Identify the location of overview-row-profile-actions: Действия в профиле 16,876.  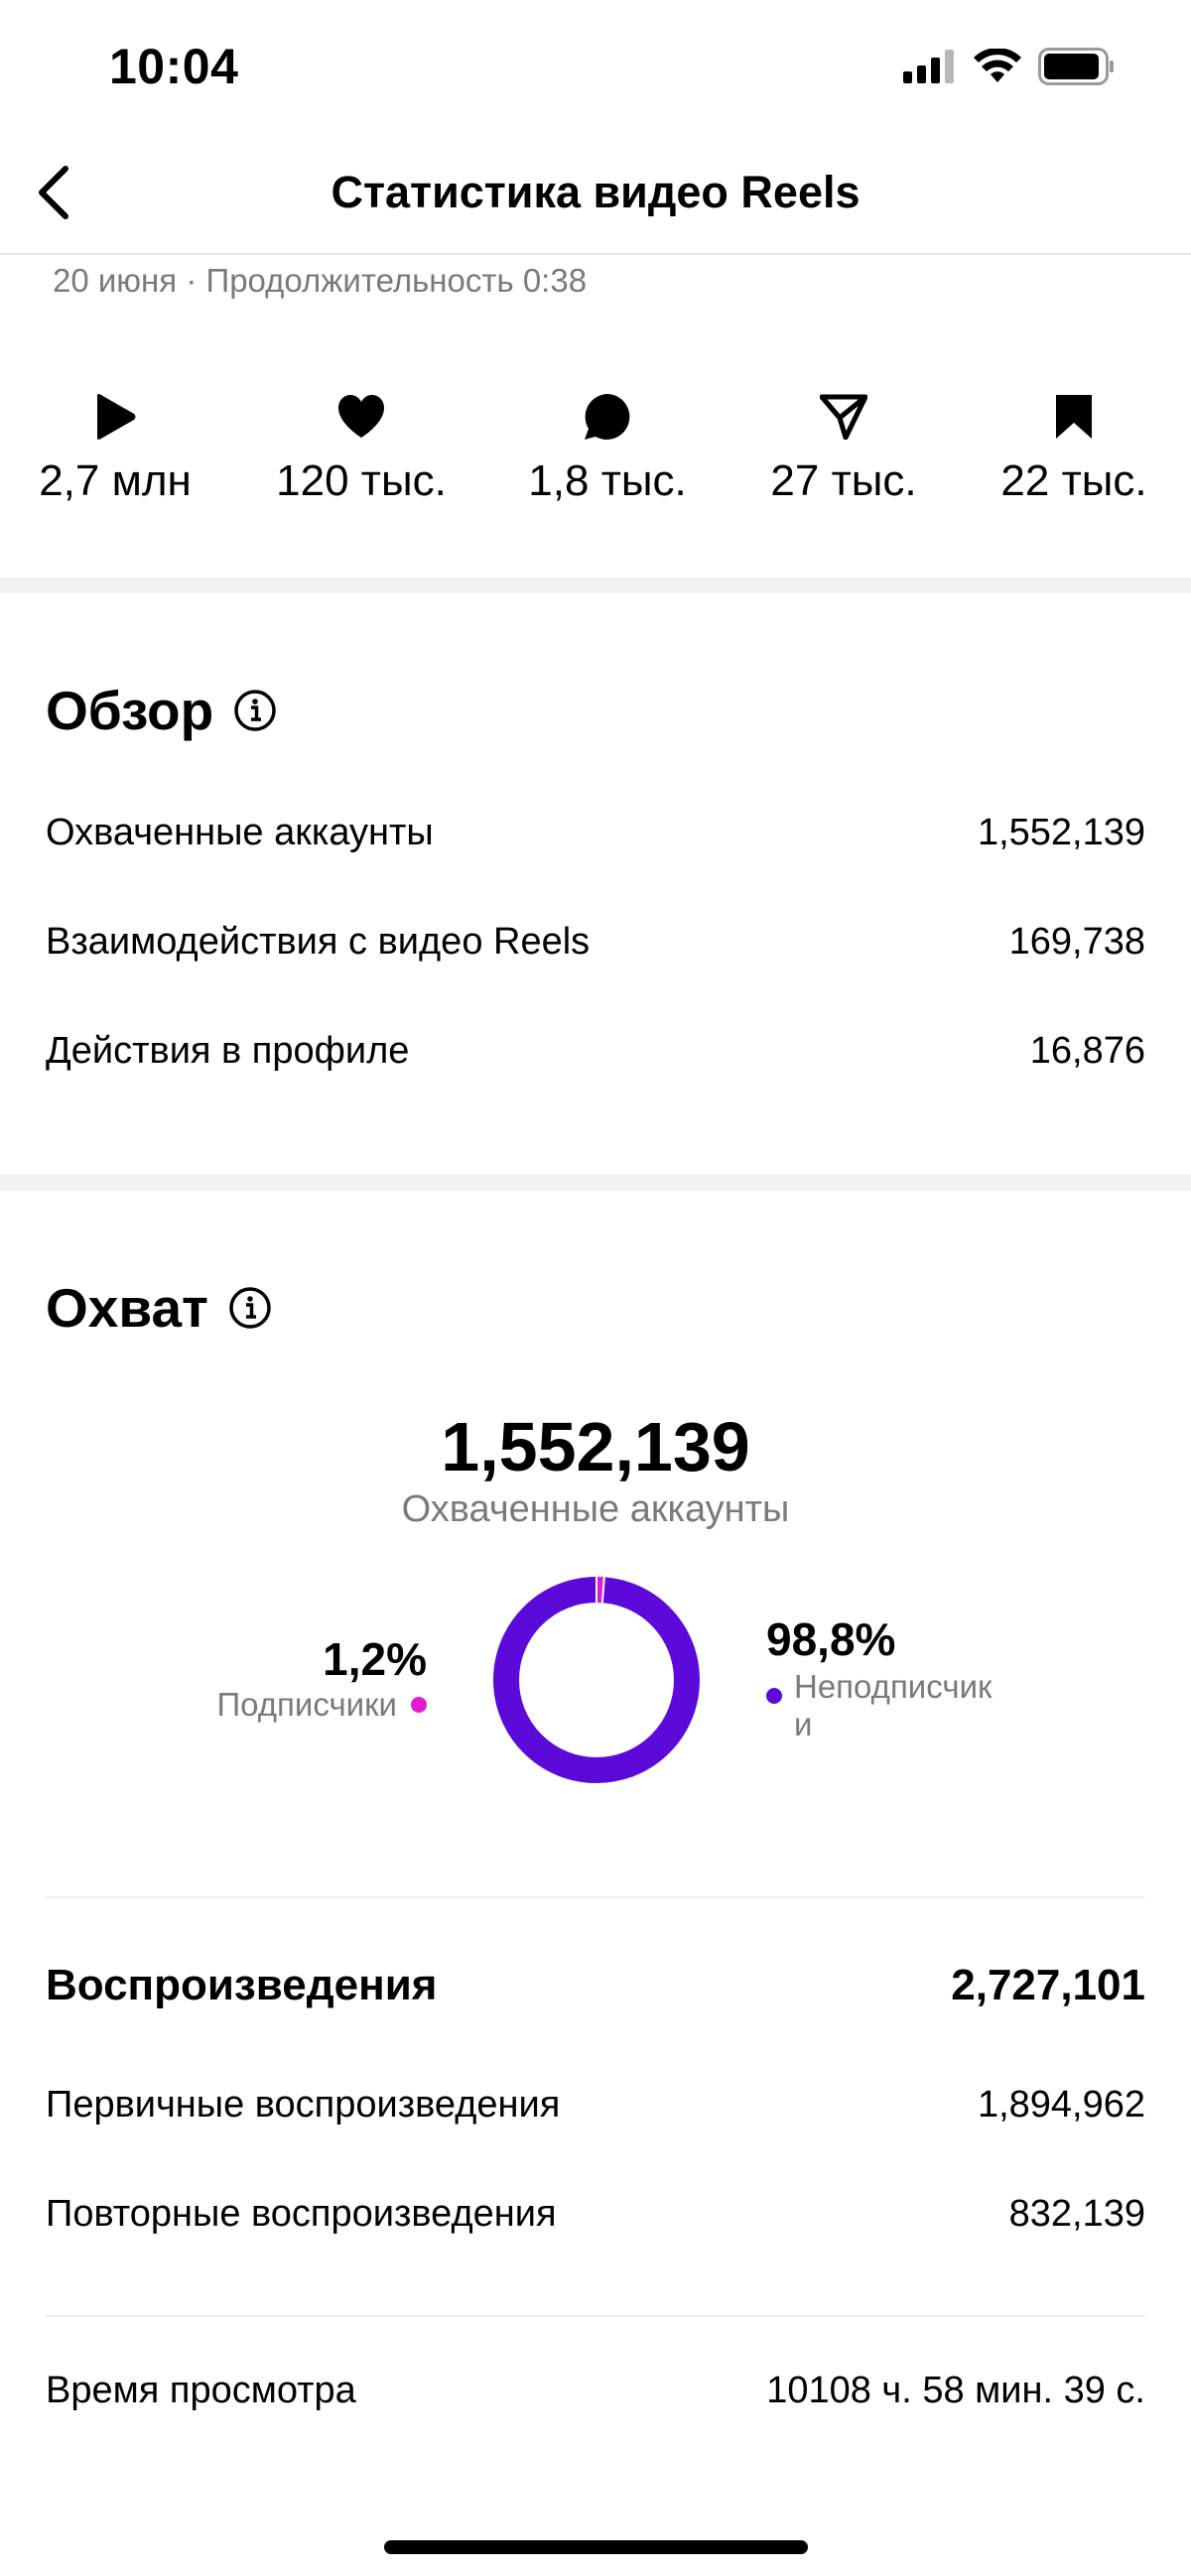
(595, 1051).